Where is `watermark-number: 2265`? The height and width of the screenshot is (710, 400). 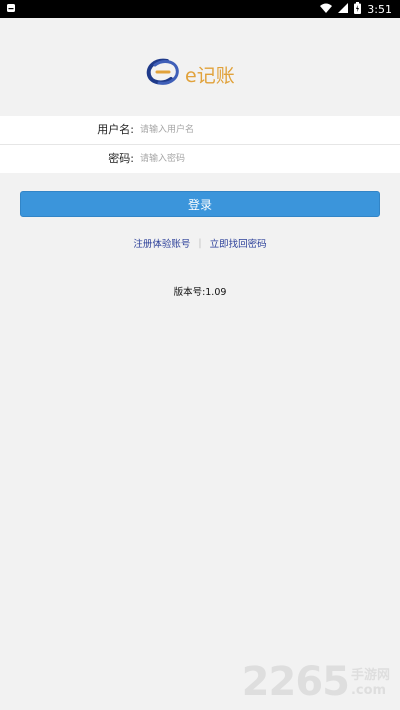 watermark-number: 2265 is located at coordinates (295, 682).